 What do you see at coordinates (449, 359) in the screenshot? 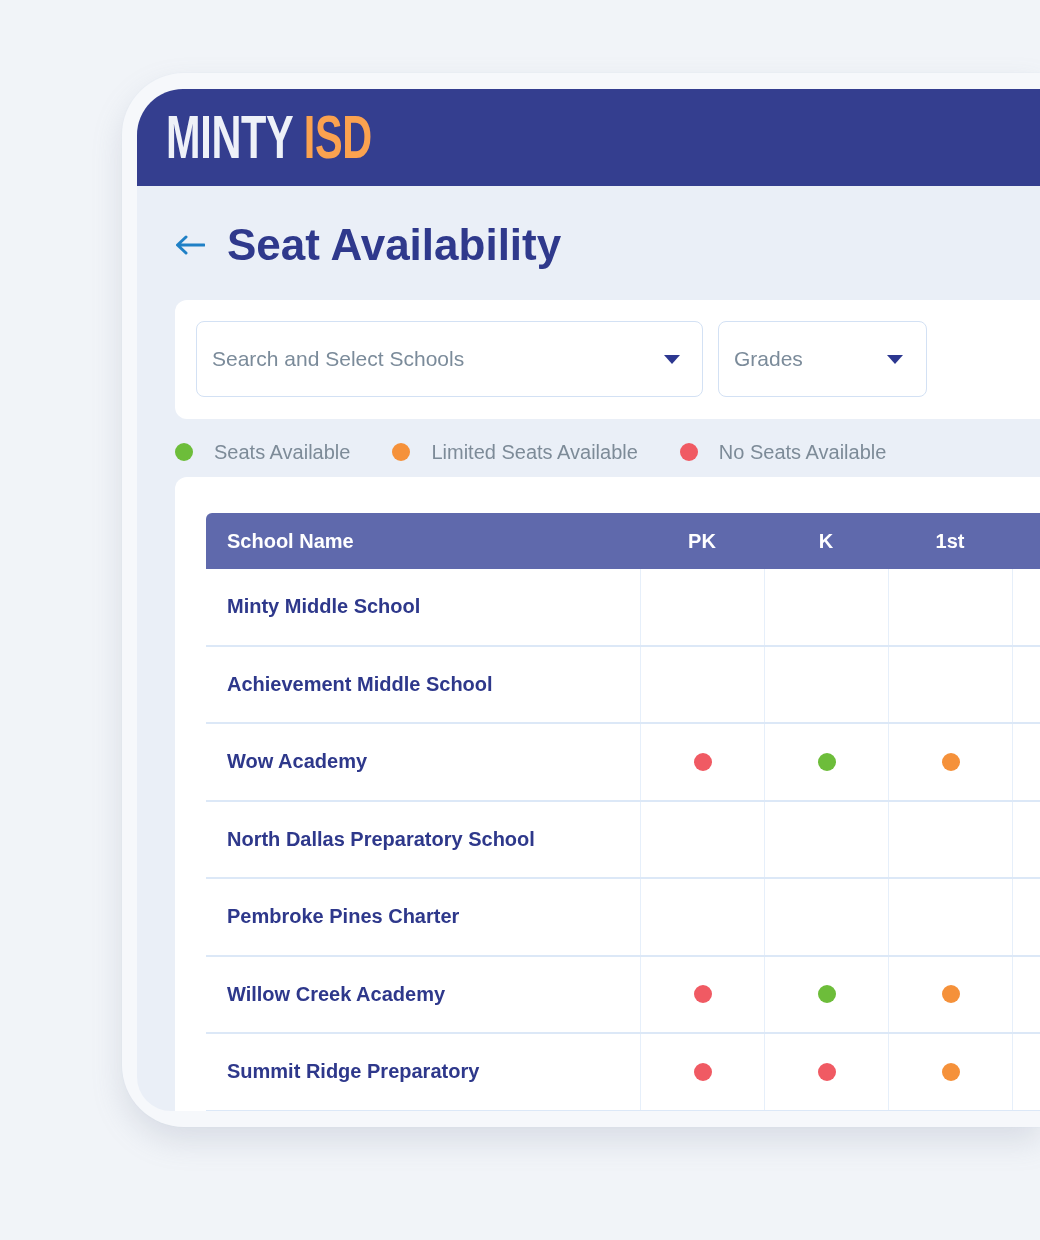
I see `school-select: Search and Select Schools` at bounding box center [449, 359].